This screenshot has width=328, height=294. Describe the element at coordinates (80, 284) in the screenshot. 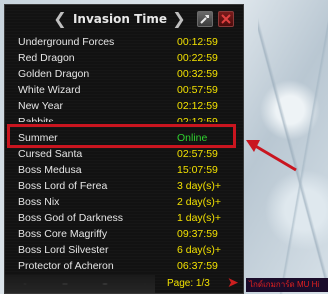

I see `footer-decoration` at that location.